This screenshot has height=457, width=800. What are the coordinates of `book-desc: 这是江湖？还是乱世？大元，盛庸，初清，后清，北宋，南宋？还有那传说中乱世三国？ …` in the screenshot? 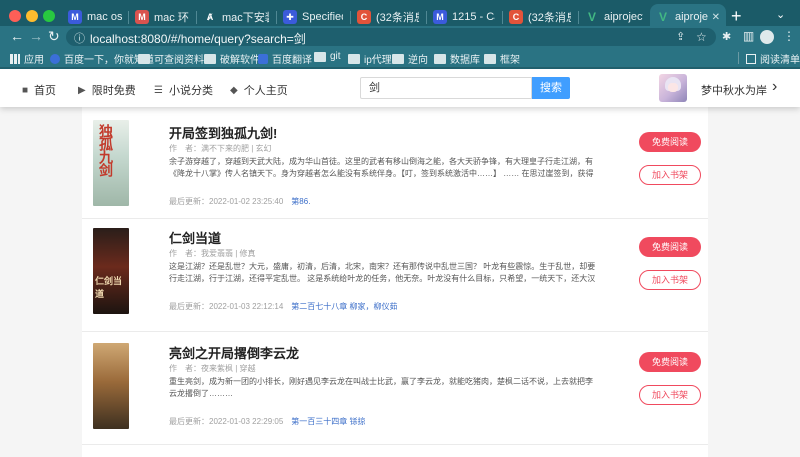 It's located at (382, 272).